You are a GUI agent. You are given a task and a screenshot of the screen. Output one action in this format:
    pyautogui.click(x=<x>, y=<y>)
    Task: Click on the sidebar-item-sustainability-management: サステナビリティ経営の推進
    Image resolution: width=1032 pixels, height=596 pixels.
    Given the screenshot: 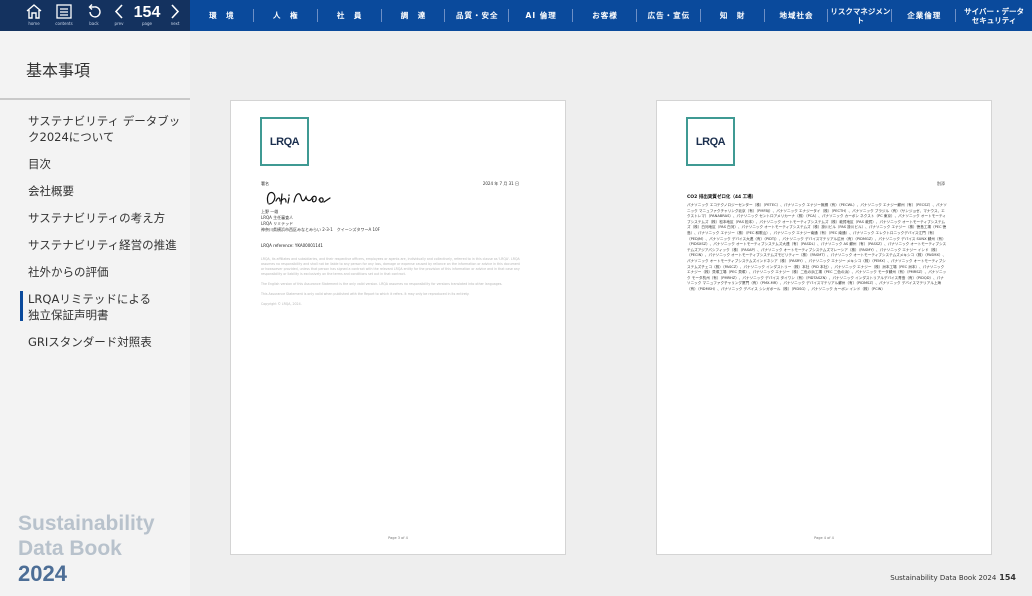 What is the action you would take?
    pyautogui.click(x=108, y=245)
    